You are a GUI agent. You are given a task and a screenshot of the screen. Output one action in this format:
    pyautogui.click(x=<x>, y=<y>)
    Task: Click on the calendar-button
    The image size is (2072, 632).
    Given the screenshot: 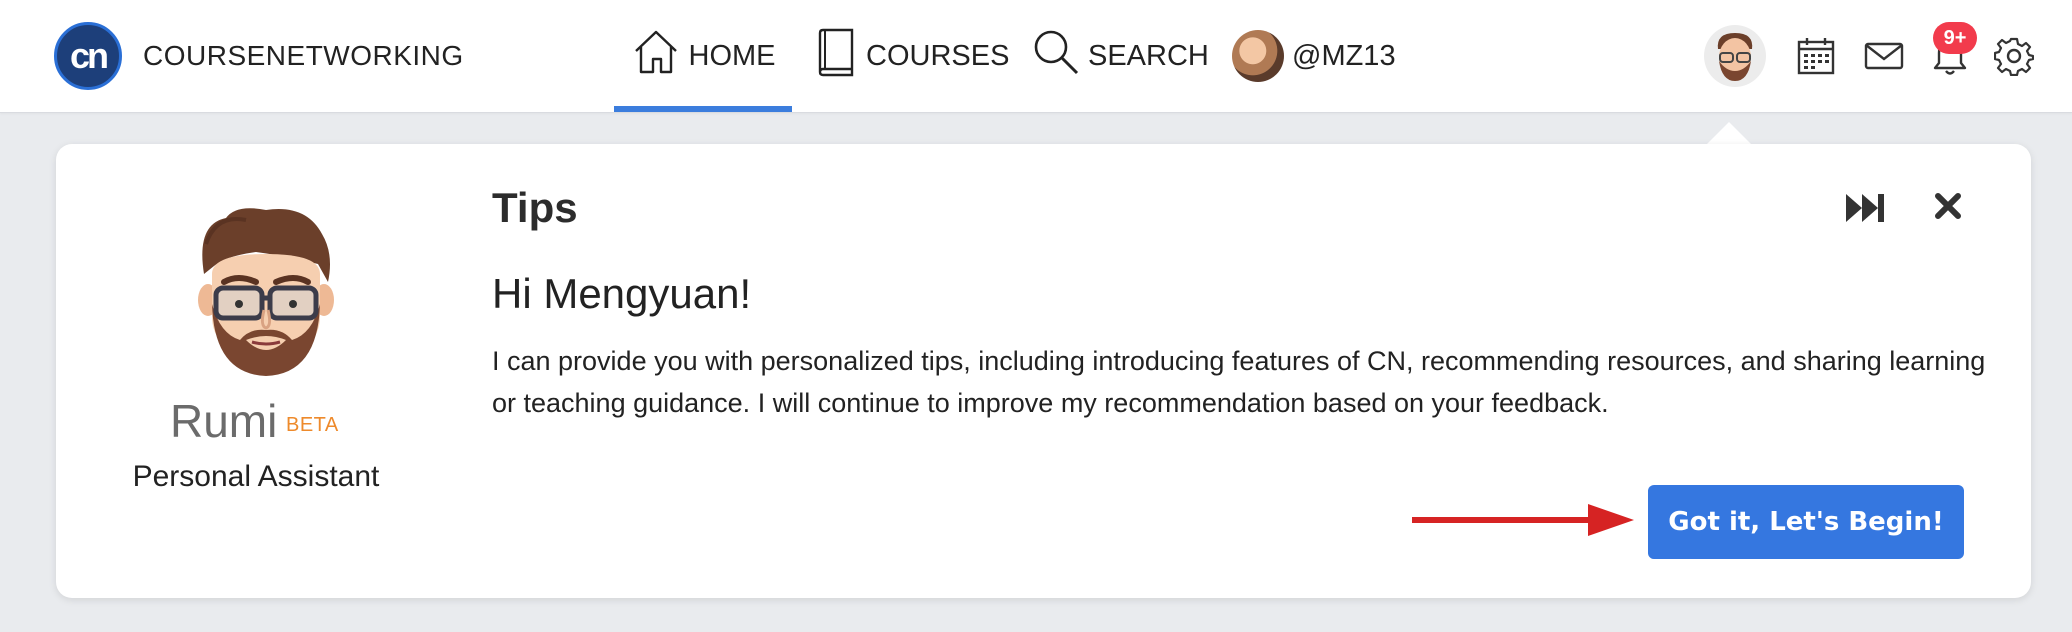 What is the action you would take?
    pyautogui.click(x=1816, y=56)
    